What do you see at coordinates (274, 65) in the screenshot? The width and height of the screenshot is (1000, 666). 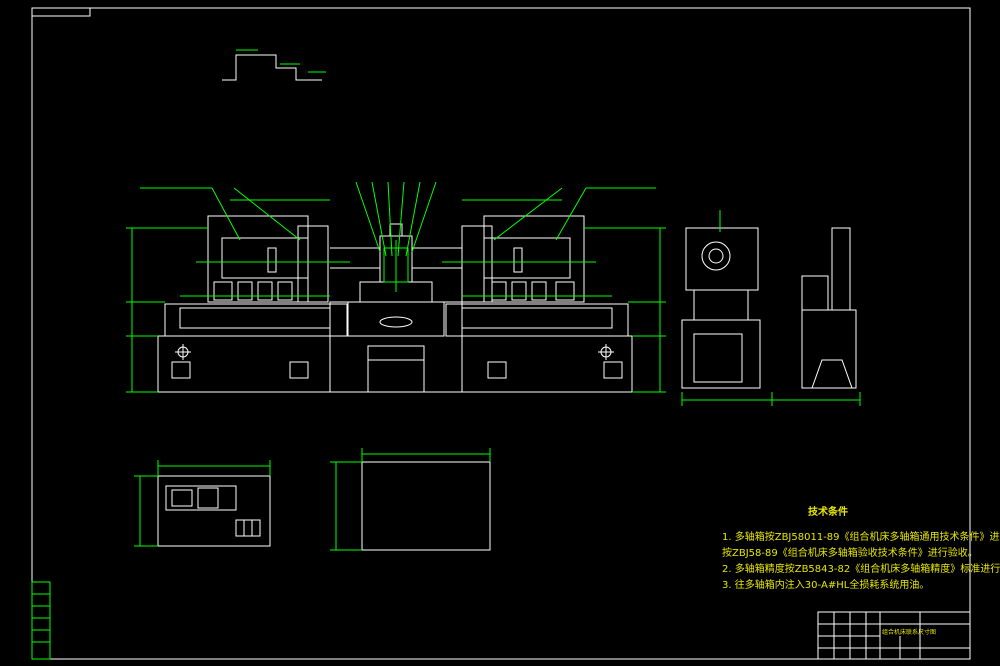 I see `process-sketch` at bounding box center [274, 65].